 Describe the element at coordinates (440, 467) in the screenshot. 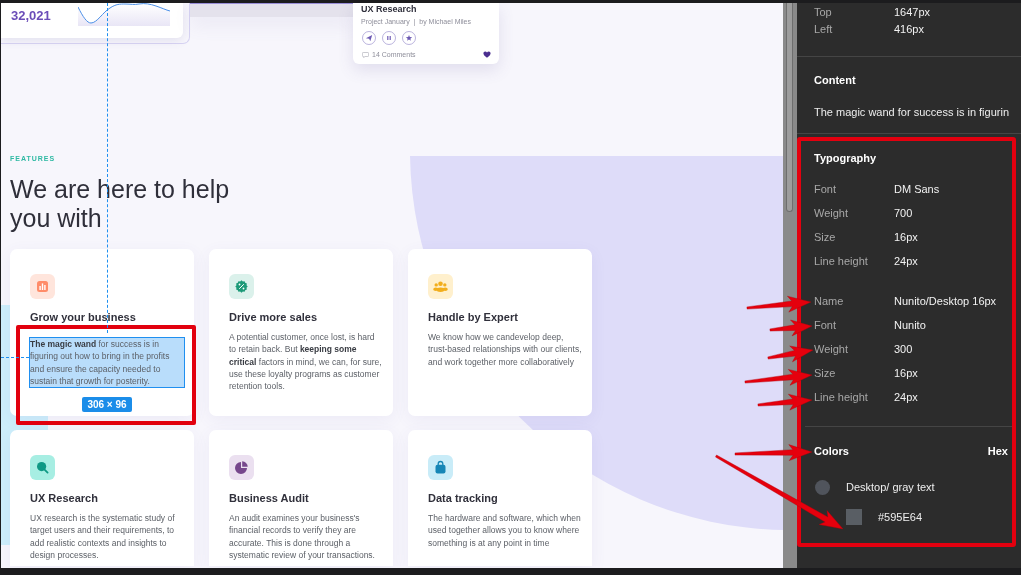

I see `bag-icon` at that location.